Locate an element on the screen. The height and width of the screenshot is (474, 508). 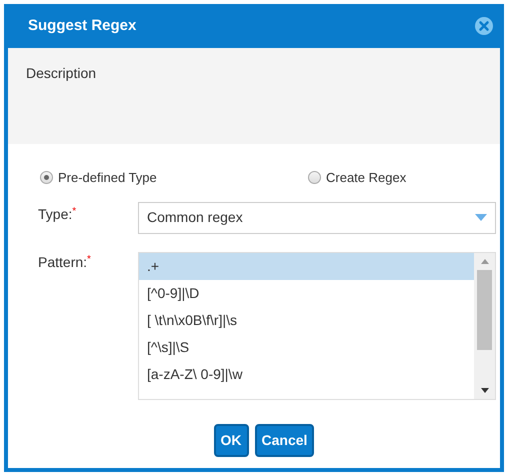
cancel-button: Cancel is located at coordinates (284, 440).